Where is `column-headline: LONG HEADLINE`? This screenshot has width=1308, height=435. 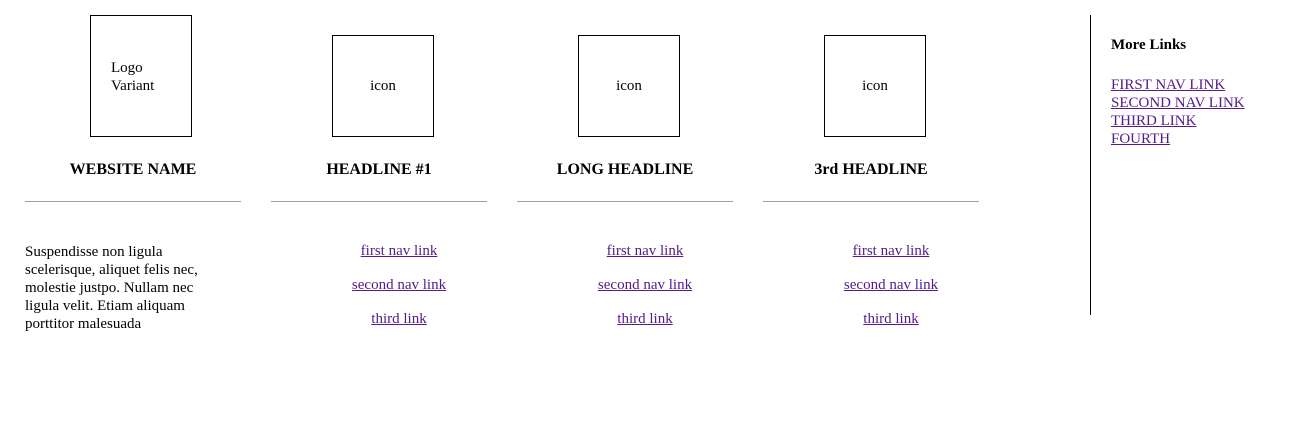 column-headline: LONG HEADLINE is located at coordinates (625, 169).